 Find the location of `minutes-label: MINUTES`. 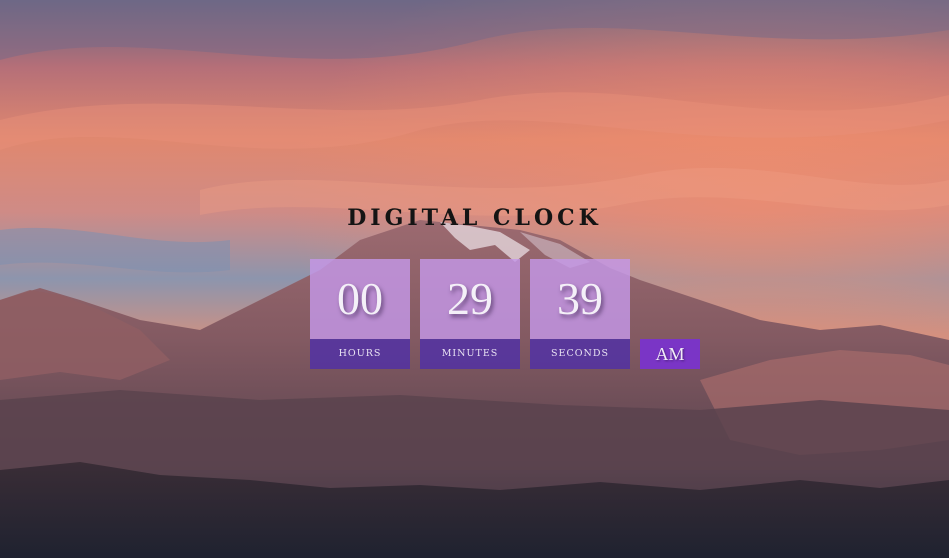

minutes-label: MINUTES is located at coordinates (470, 354).